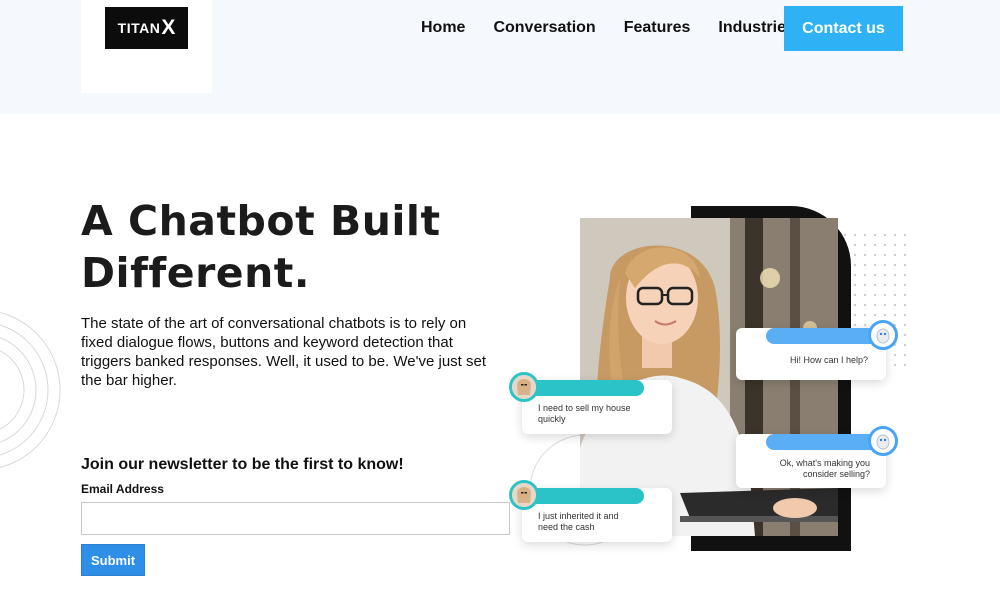 The width and height of the screenshot is (1000, 594). I want to click on main-nav: Home Conversation Features Industries, so click(622, 28).